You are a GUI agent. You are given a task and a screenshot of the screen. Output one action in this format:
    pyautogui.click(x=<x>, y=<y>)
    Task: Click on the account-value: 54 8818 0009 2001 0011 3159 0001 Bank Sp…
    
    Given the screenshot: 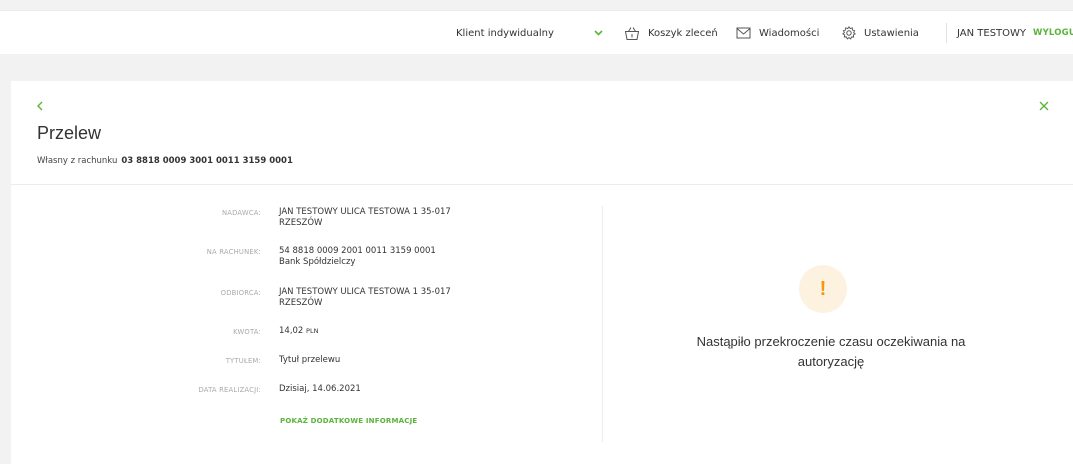 What is the action you would take?
    pyautogui.click(x=384, y=257)
    